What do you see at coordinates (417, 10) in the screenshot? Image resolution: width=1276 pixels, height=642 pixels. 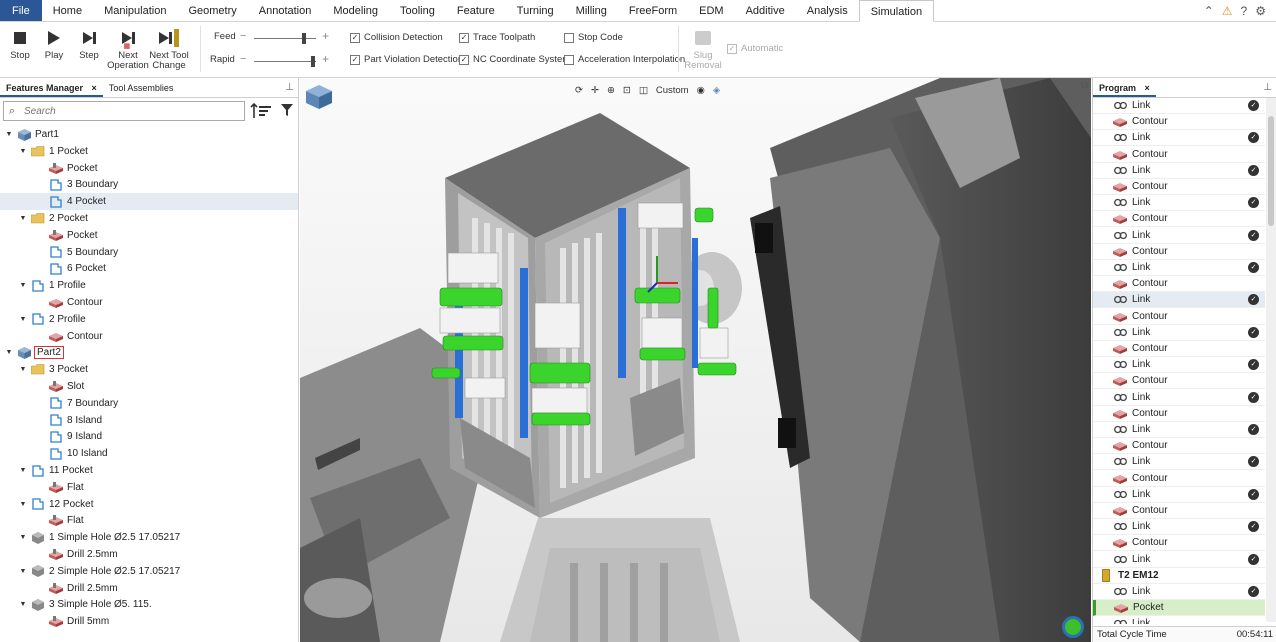 I see `menu-tab-tooling: Tooling` at bounding box center [417, 10].